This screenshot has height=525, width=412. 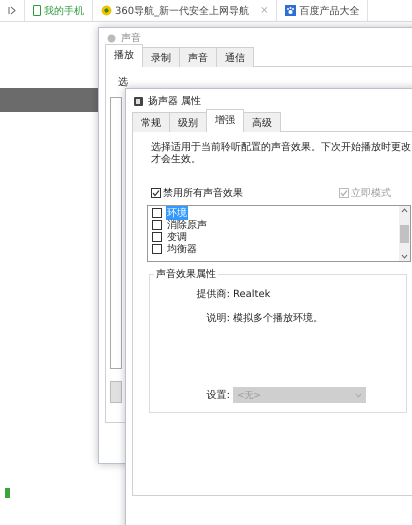 I want to click on group-title: 声音效果属性, so click(x=186, y=274).